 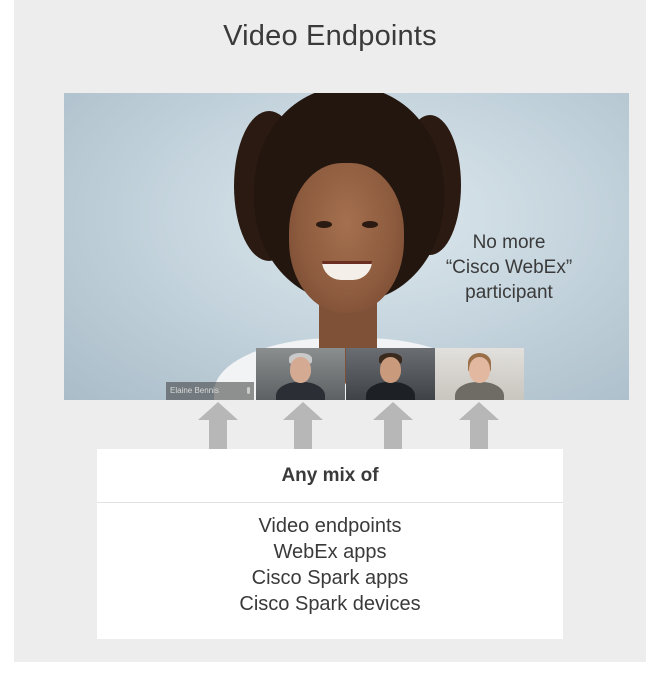 I want to click on list-item: Cisco Spark apps, so click(x=330, y=578).